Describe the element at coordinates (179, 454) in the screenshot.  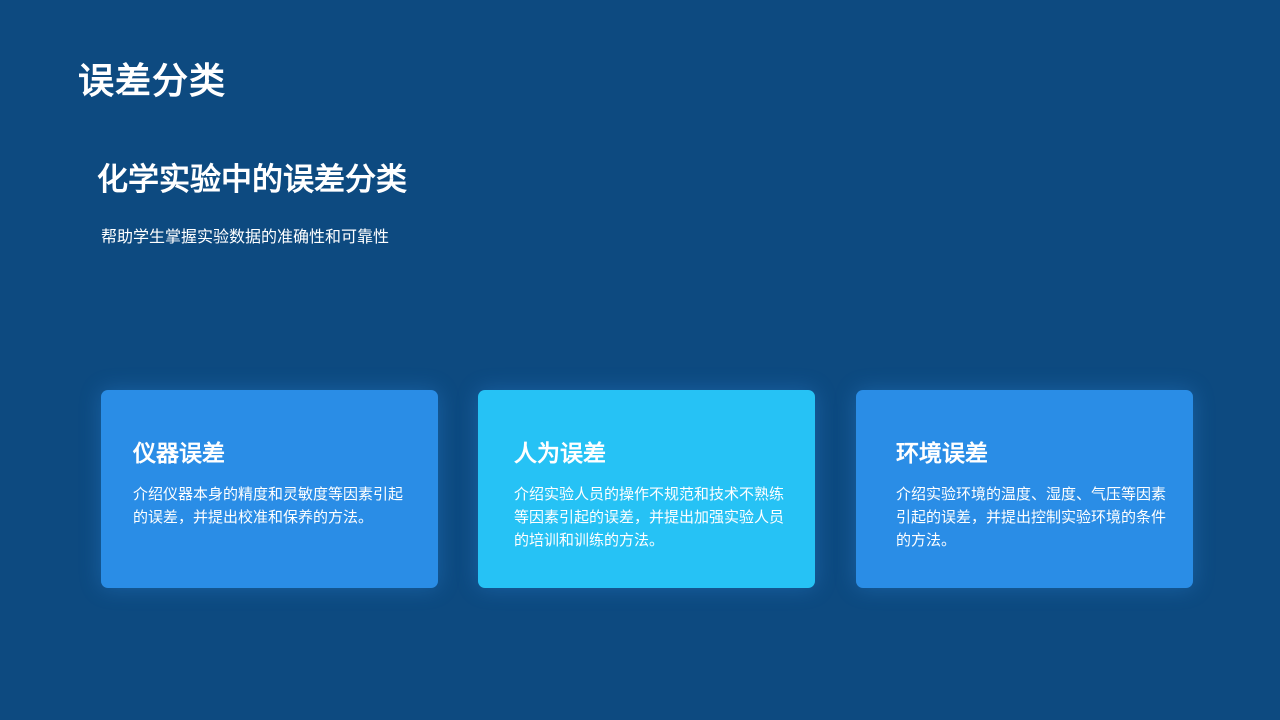
I see `card-title: 仪器误差` at that location.